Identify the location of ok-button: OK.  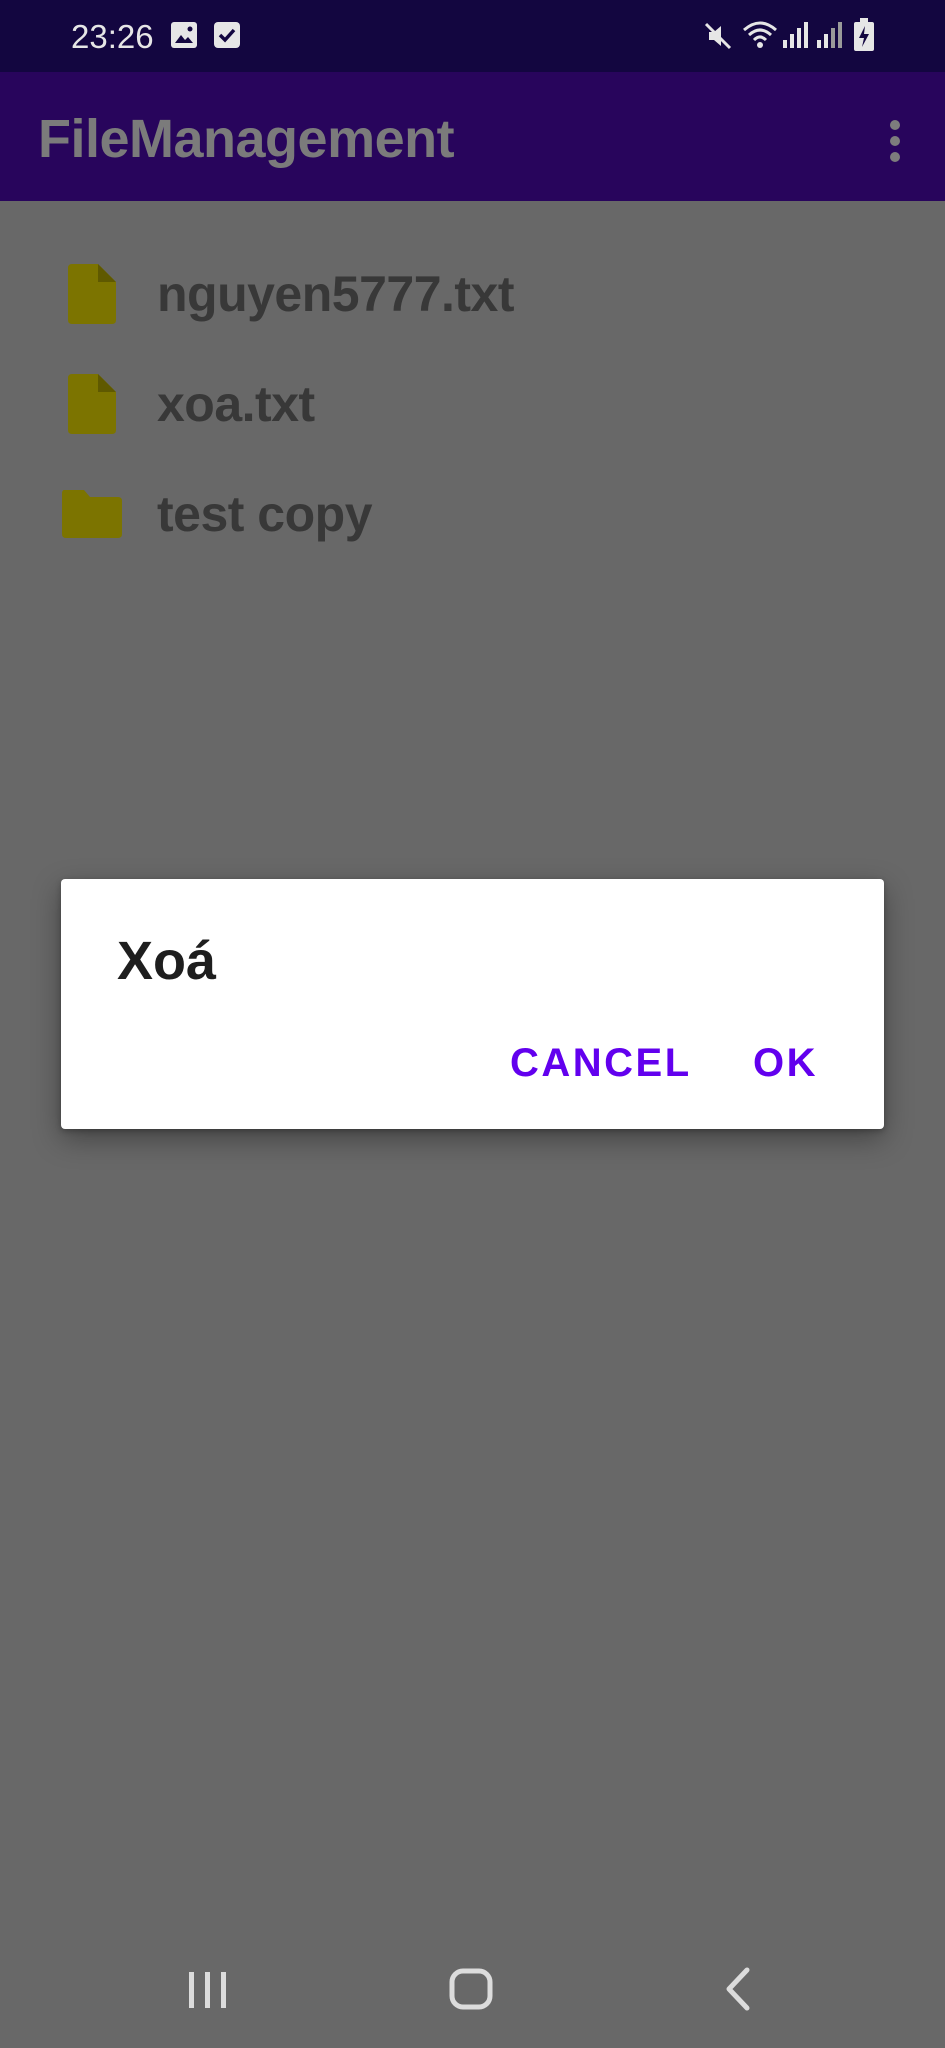
(785, 1063).